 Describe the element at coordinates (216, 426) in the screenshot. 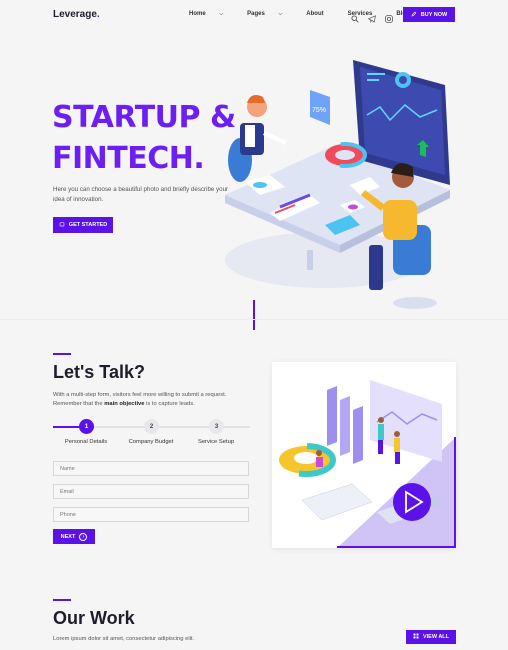

I see `step-3-indicator: 3` at that location.